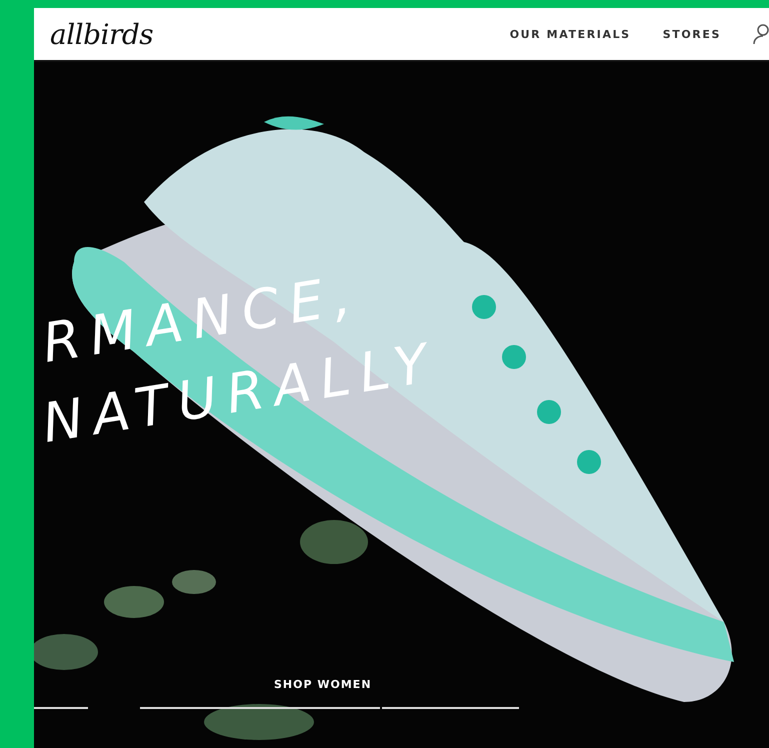  I want to click on shop-women-link: SHOP WOMEN, so click(323, 684).